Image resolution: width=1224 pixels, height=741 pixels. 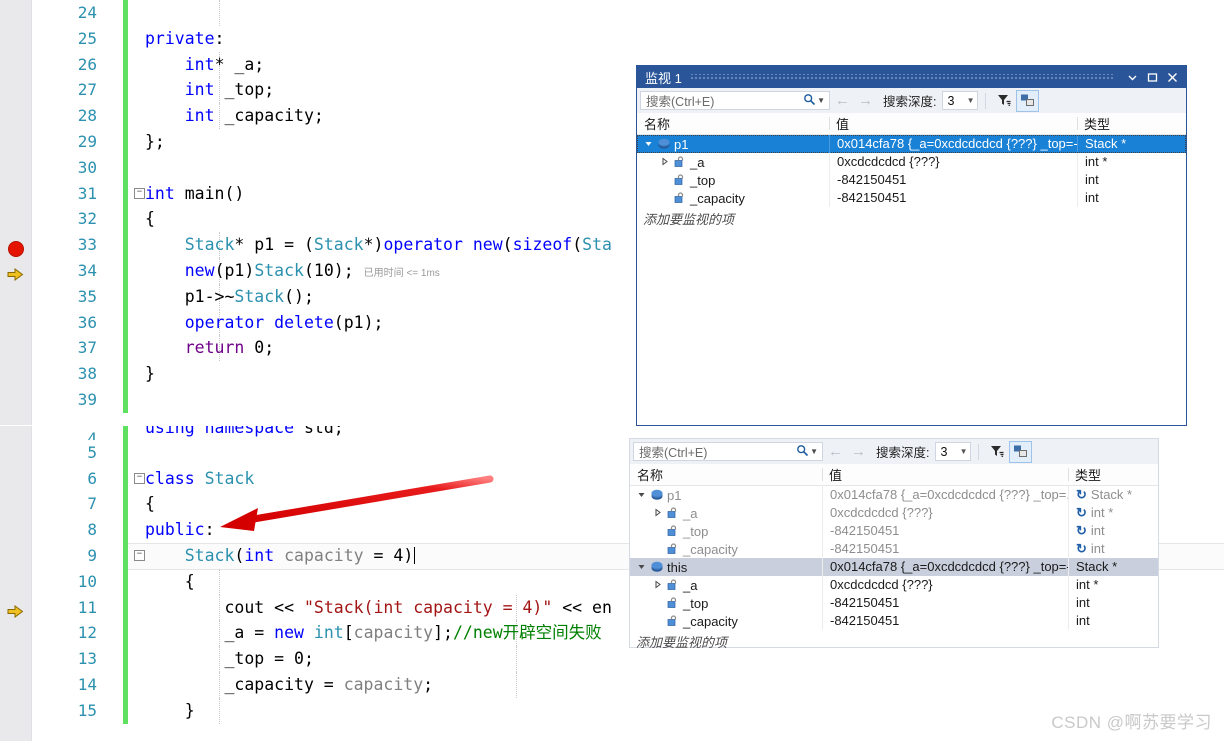 I want to click on watch1-title-bar: 监视 1, so click(x=911, y=77).